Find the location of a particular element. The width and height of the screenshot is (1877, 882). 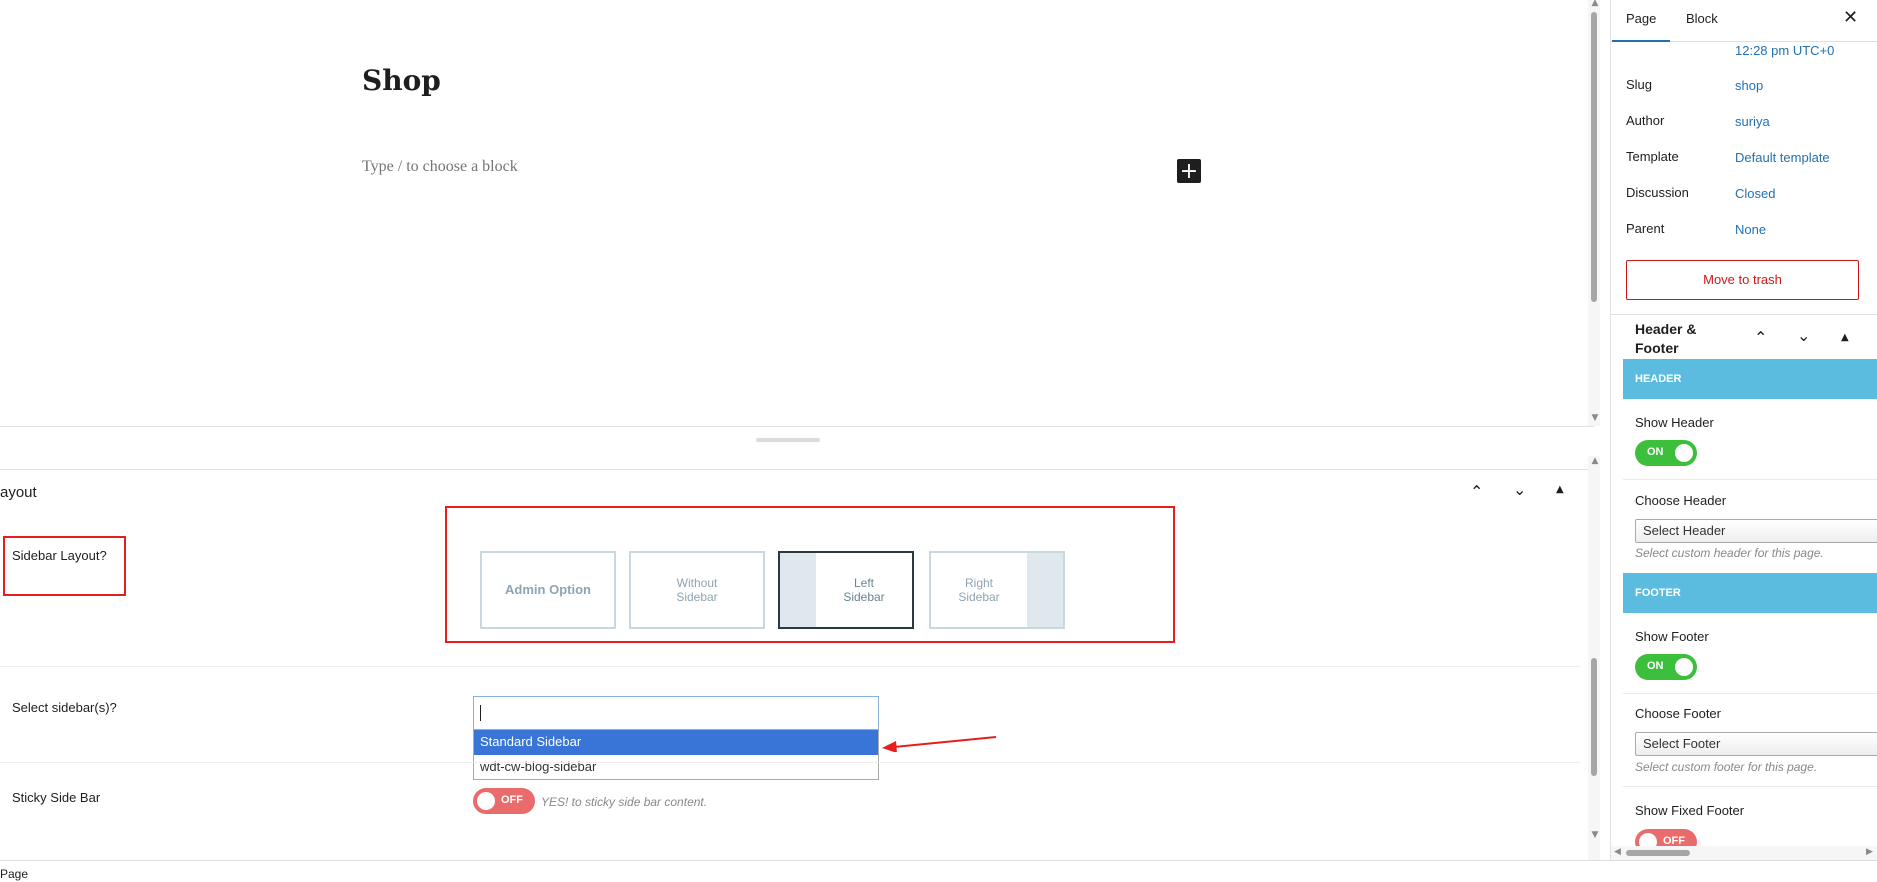

sidebar-layout-label: Sidebar Layout? is located at coordinates (59, 555).